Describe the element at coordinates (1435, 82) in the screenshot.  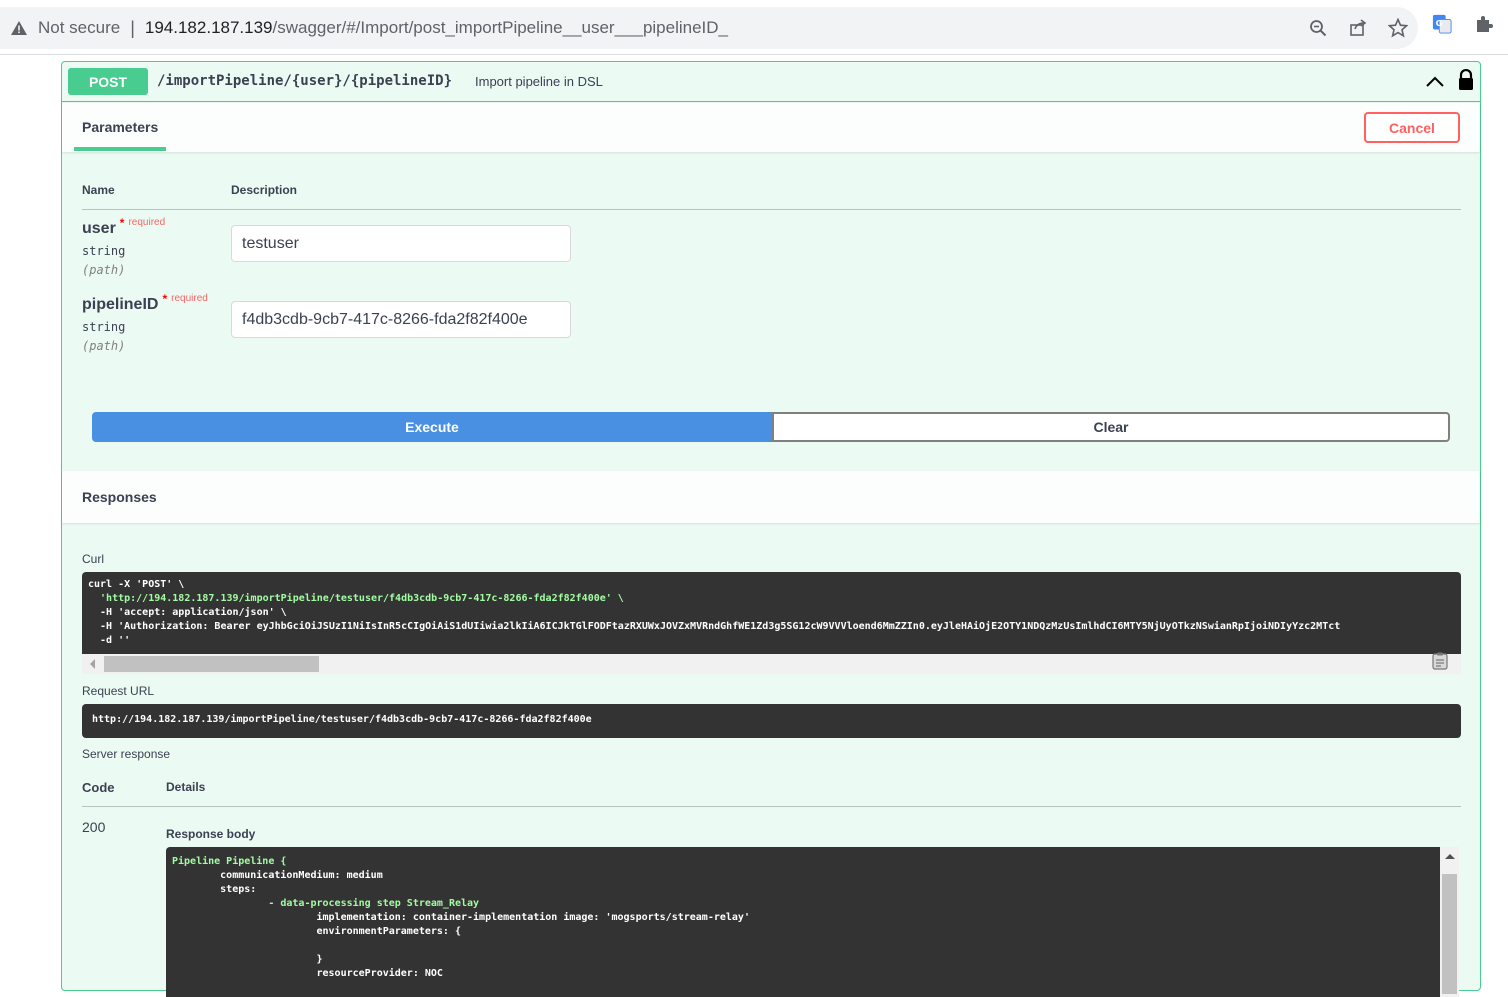
I see `chevron-up-icon` at that location.